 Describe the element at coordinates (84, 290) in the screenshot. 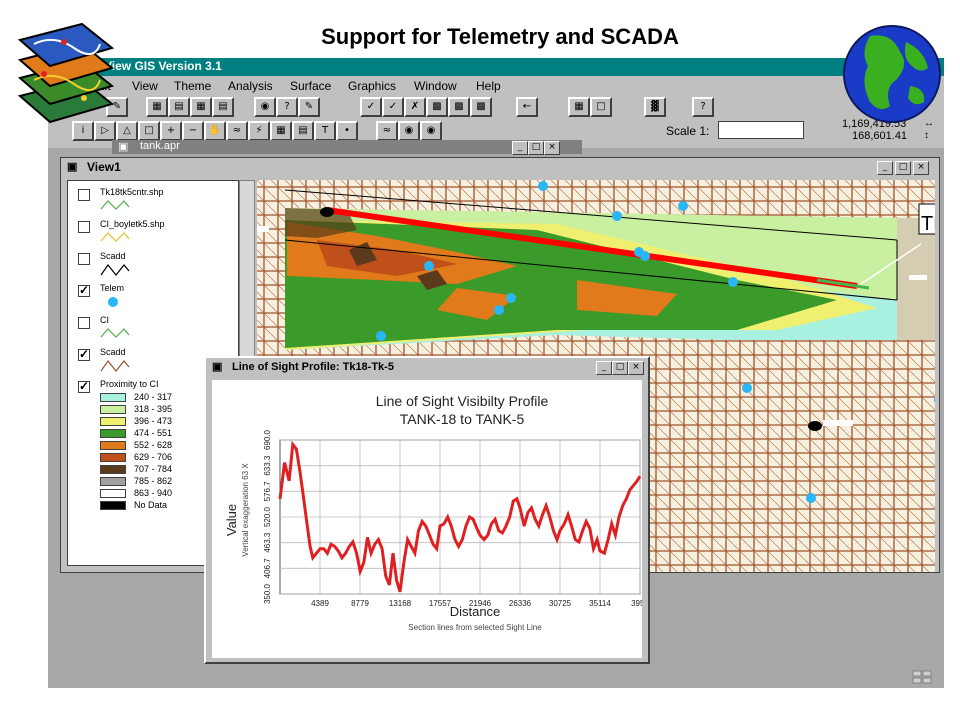

I see `theme-checkbox-3: ✓` at that location.